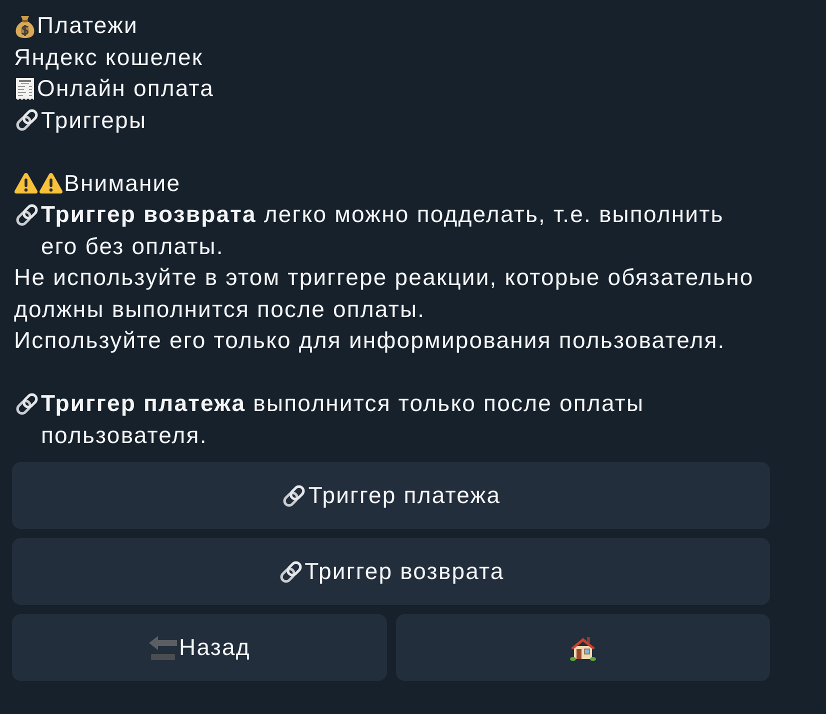  Describe the element at coordinates (391, 495) in the screenshot. I see `trigger-button: Триггер платежа` at that location.